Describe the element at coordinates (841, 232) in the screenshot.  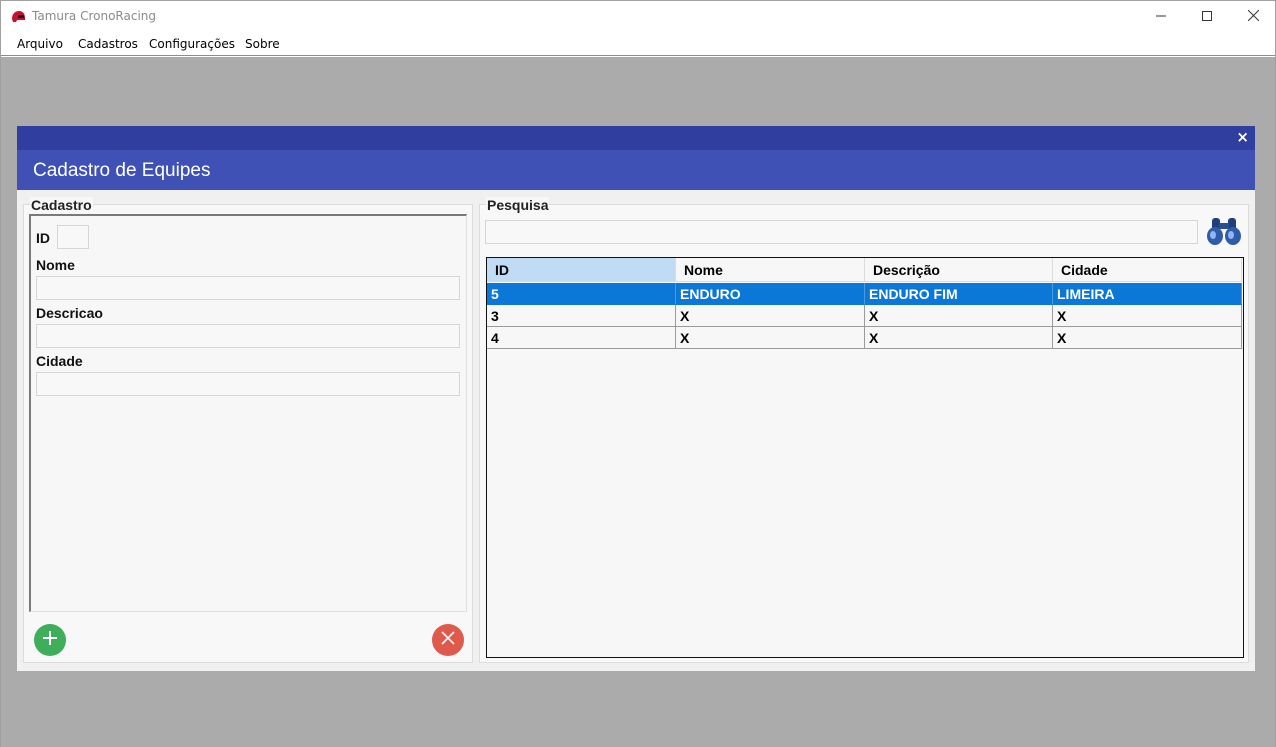
I see `search-input` at that location.